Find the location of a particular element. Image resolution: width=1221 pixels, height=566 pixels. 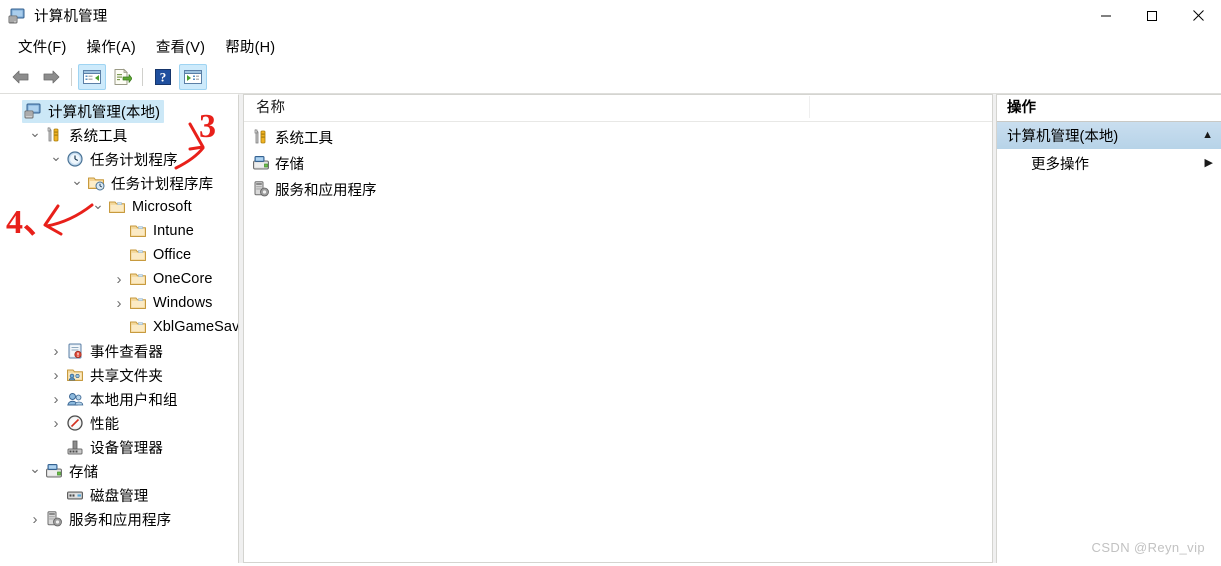

tree-item-label: 计算机管理(本地) is located at coordinates (104, 112).